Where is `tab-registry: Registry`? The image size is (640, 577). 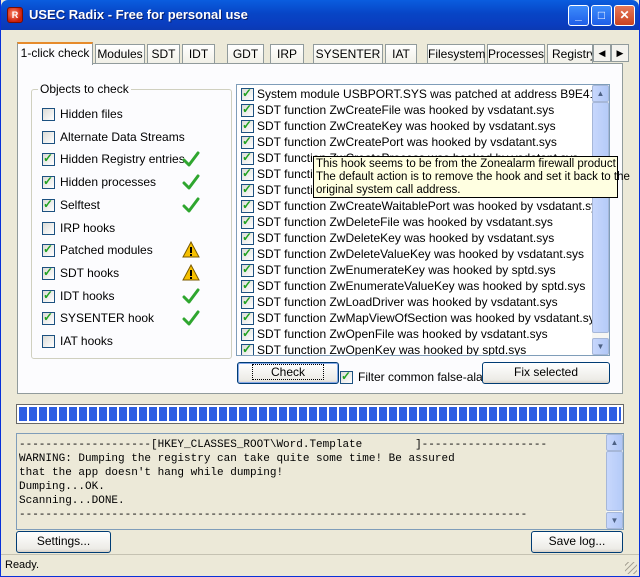 tab-registry: Registry is located at coordinates (570, 54).